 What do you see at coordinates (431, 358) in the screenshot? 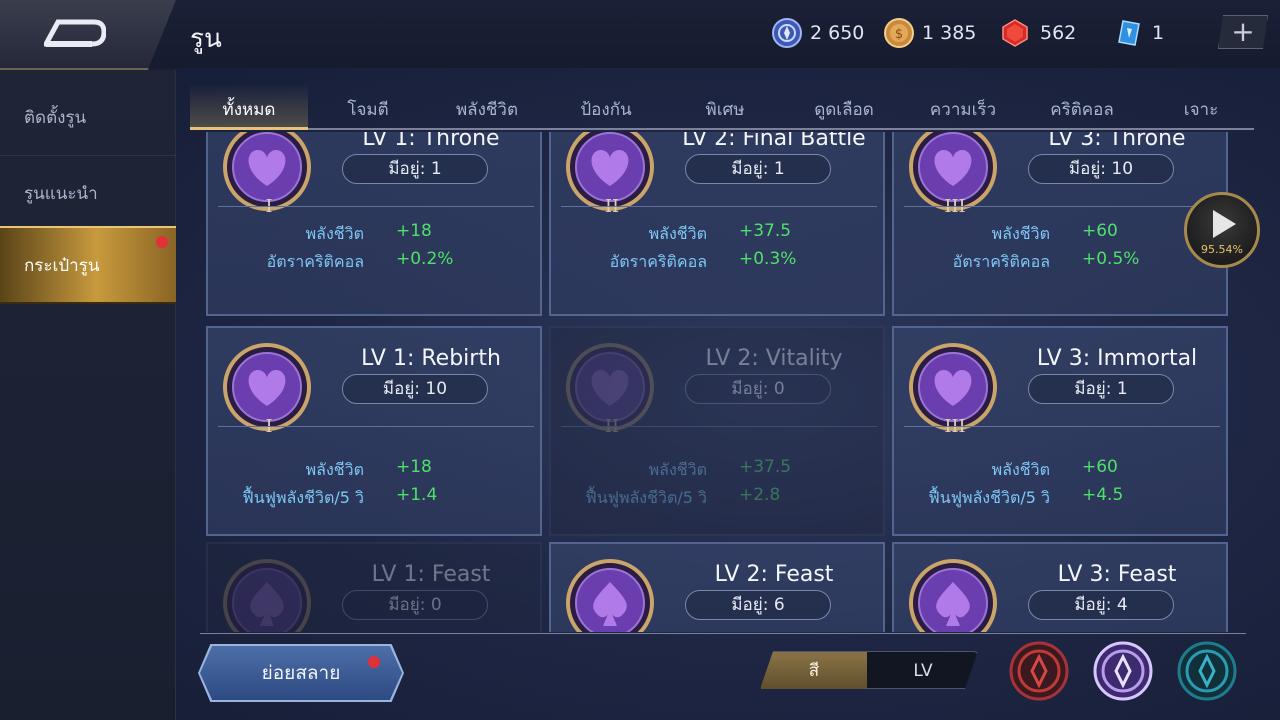
I see `rune-title: LV 1: Rebirth` at bounding box center [431, 358].